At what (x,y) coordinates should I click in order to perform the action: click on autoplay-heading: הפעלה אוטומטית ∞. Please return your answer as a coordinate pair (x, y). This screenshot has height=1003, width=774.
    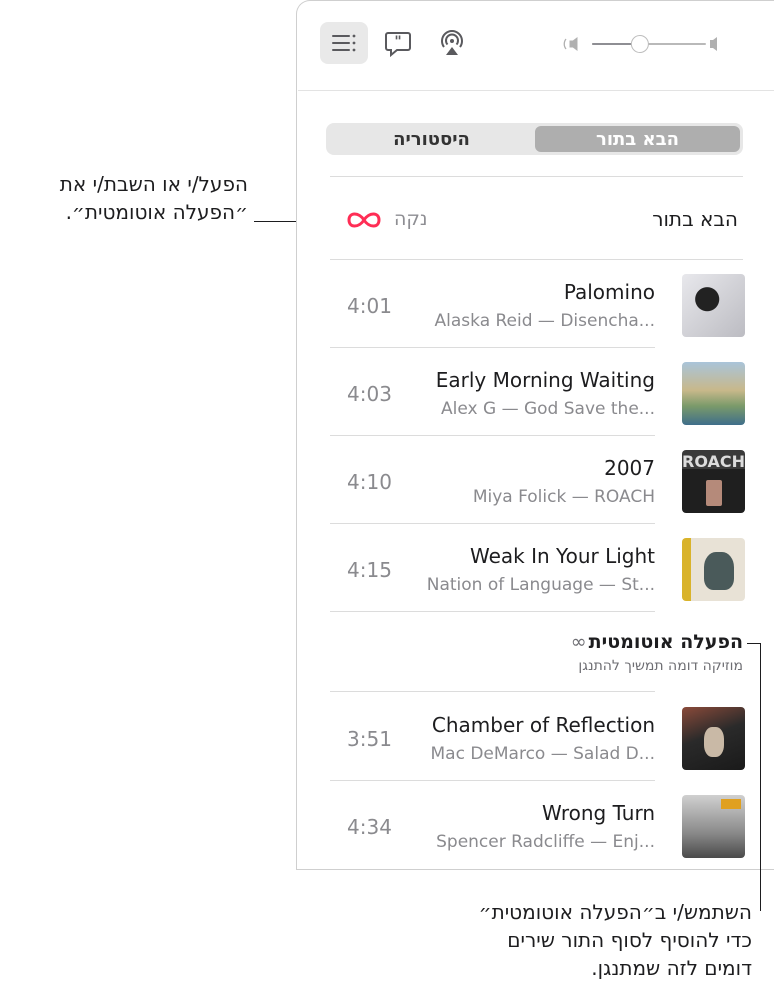
    Looking at the image, I should click on (657, 642).